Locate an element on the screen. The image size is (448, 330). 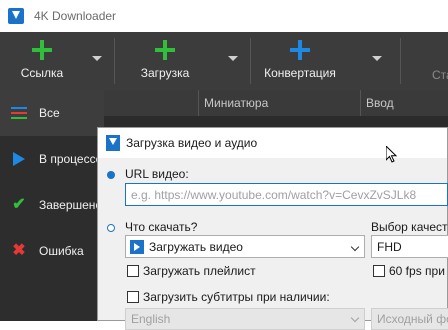
download-dropdown-icon is located at coordinates (233, 58).